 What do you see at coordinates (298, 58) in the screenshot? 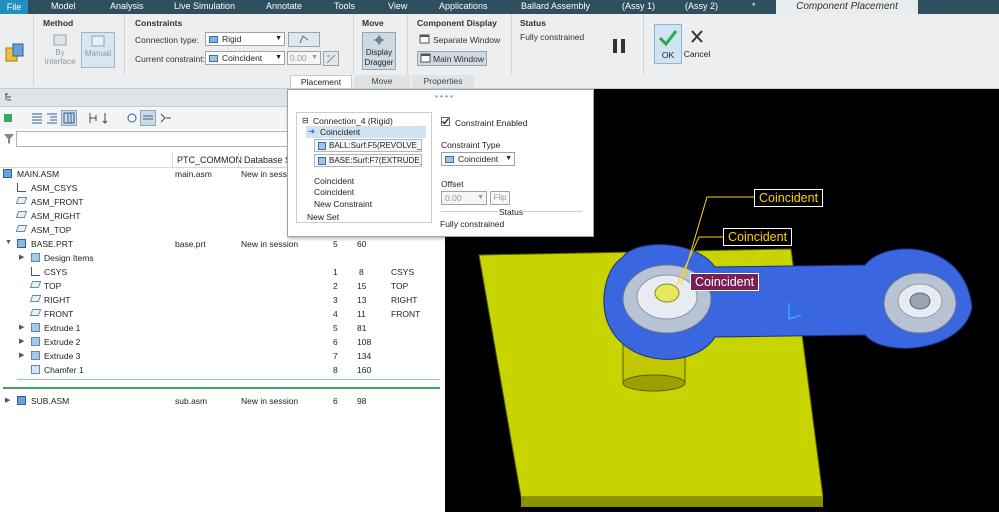
I see `constraint-offset-value: 0.00` at bounding box center [298, 58].